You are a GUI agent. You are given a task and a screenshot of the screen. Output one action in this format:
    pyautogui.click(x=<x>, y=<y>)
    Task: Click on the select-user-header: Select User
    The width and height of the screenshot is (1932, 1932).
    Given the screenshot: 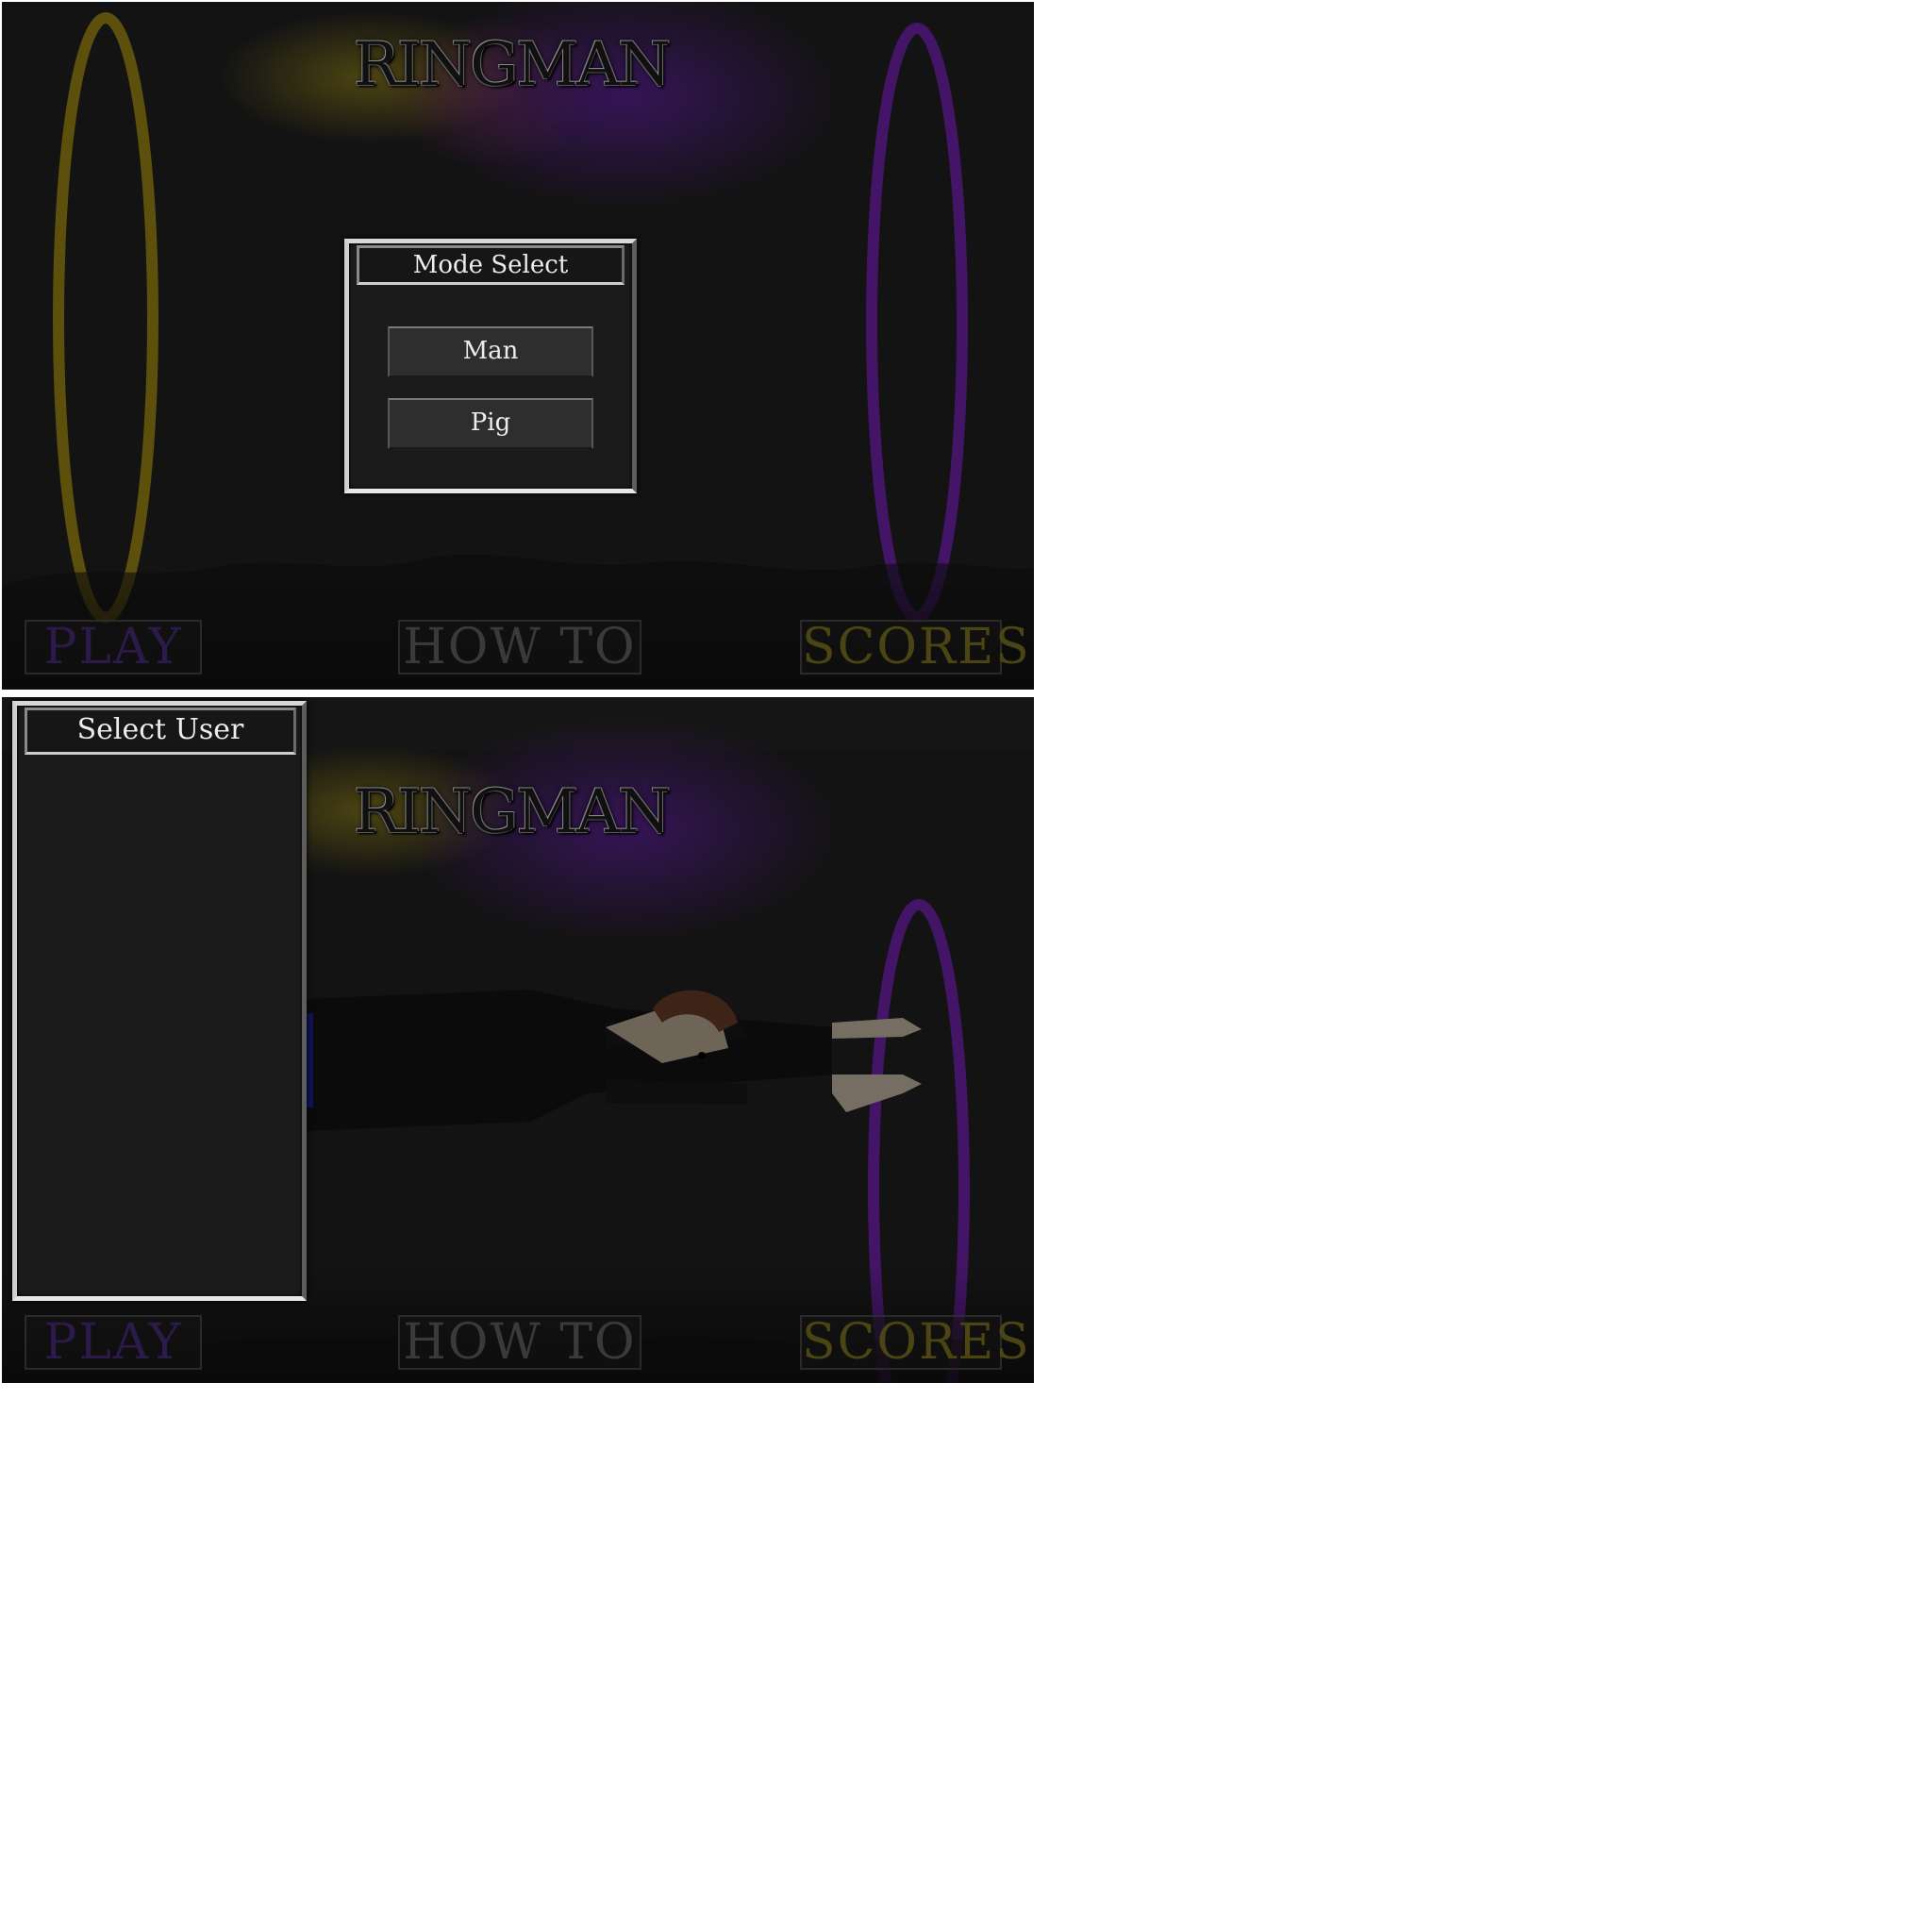 What is the action you would take?
    pyautogui.click(x=160, y=731)
    